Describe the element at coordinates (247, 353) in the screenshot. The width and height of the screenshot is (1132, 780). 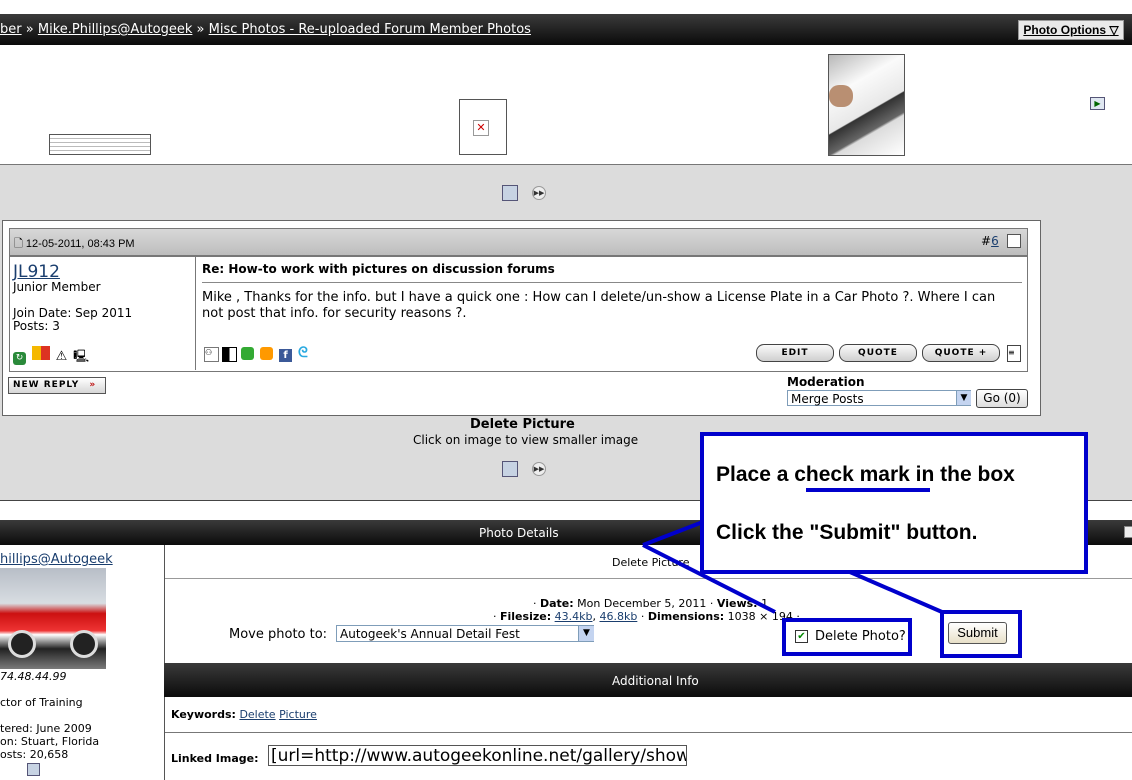
I see `chat-icon` at that location.